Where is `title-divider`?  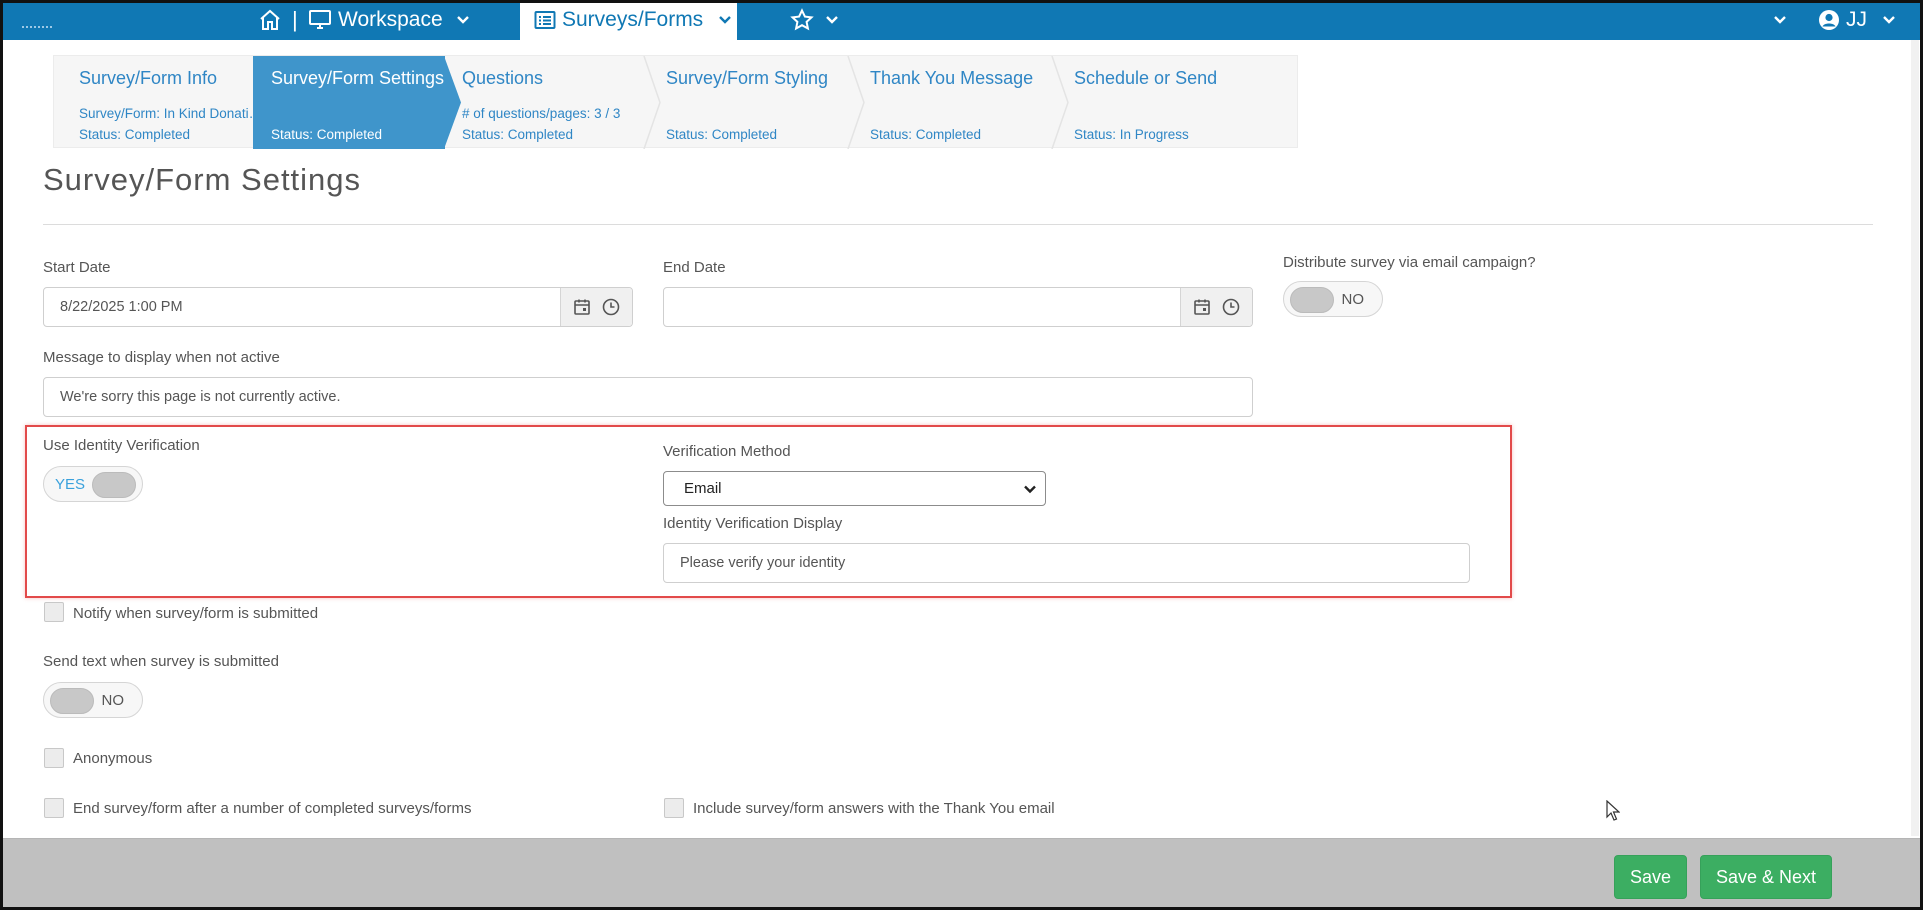
title-divider is located at coordinates (958, 224).